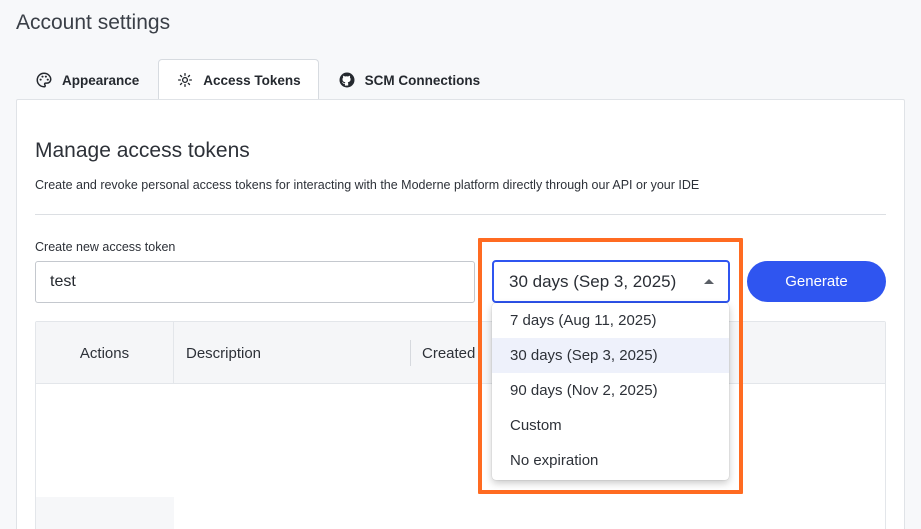 The width and height of the screenshot is (921, 529). Describe the element at coordinates (105, 513) in the screenshot. I see `table-row` at that location.